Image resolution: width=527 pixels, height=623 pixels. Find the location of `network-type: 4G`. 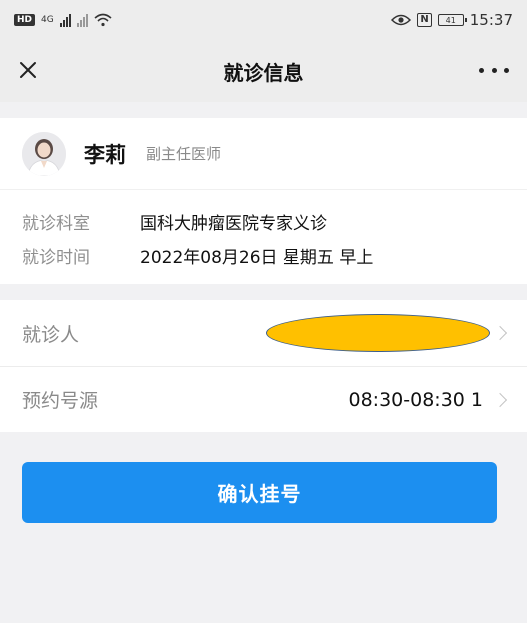

network-type: 4G is located at coordinates (47, 20).